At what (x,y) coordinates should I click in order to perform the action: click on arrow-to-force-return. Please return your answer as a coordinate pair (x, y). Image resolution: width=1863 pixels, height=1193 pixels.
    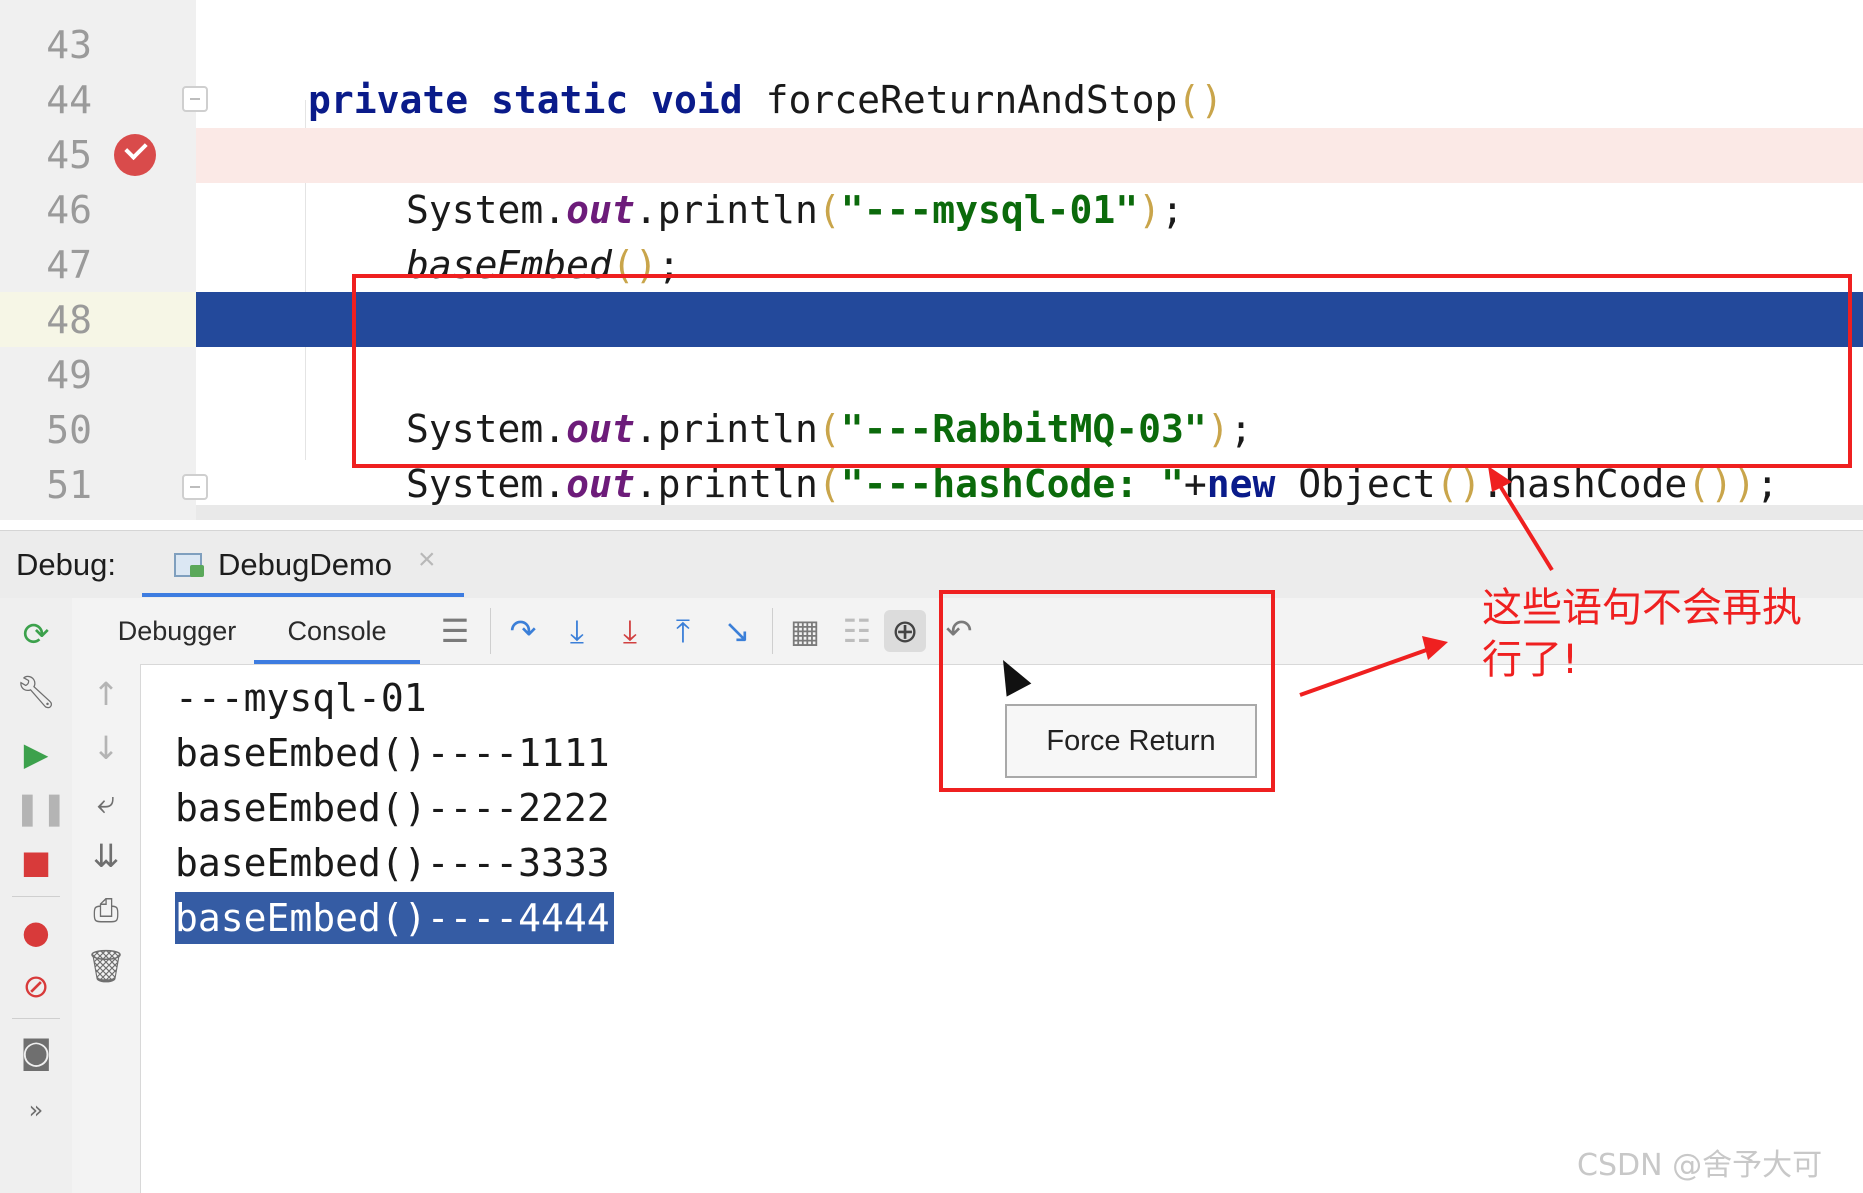
    Looking at the image, I should click on (1366, 671).